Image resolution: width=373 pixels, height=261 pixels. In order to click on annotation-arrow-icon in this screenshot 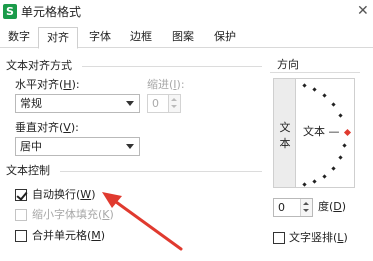, I will do `click(142, 221)`.